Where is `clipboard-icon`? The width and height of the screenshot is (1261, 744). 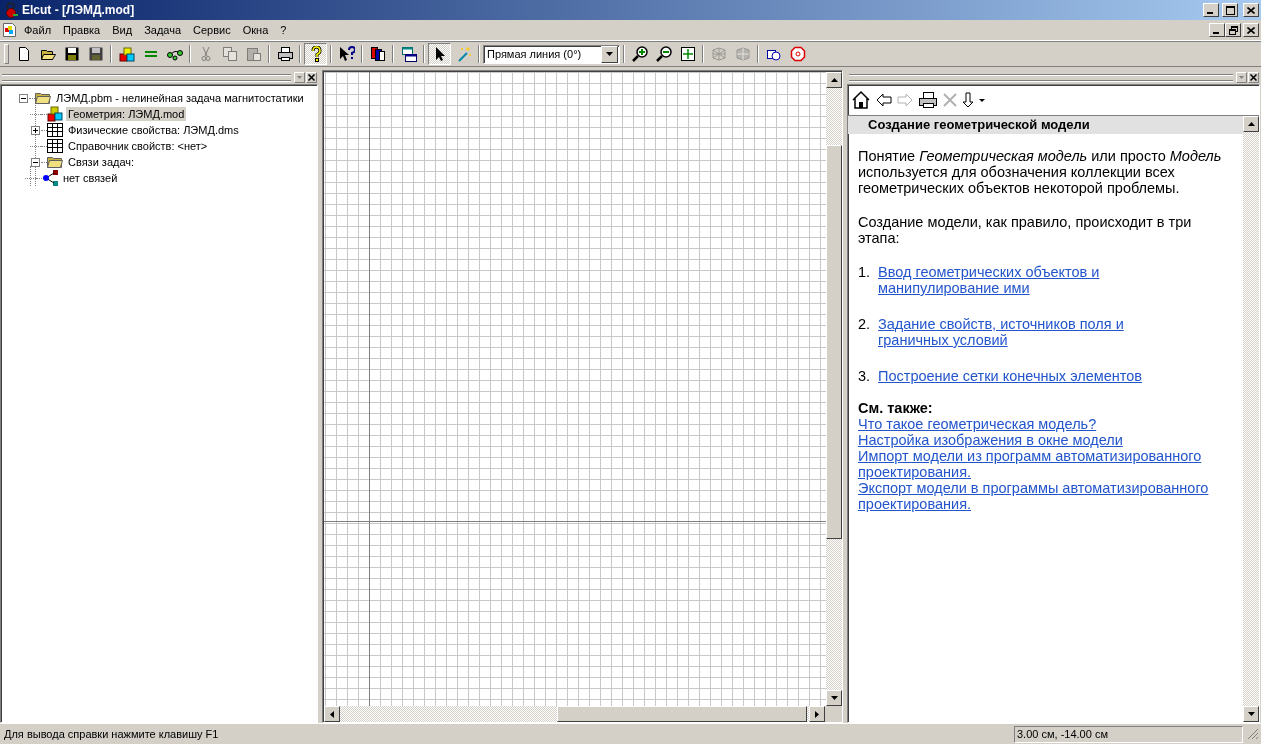 clipboard-icon is located at coordinates (253, 54).